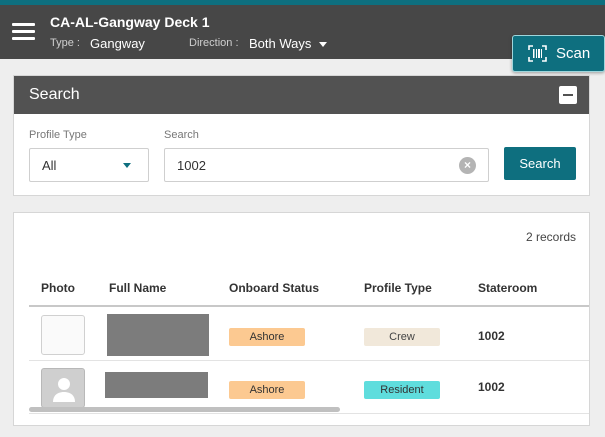  I want to click on collapse-icon, so click(568, 95).